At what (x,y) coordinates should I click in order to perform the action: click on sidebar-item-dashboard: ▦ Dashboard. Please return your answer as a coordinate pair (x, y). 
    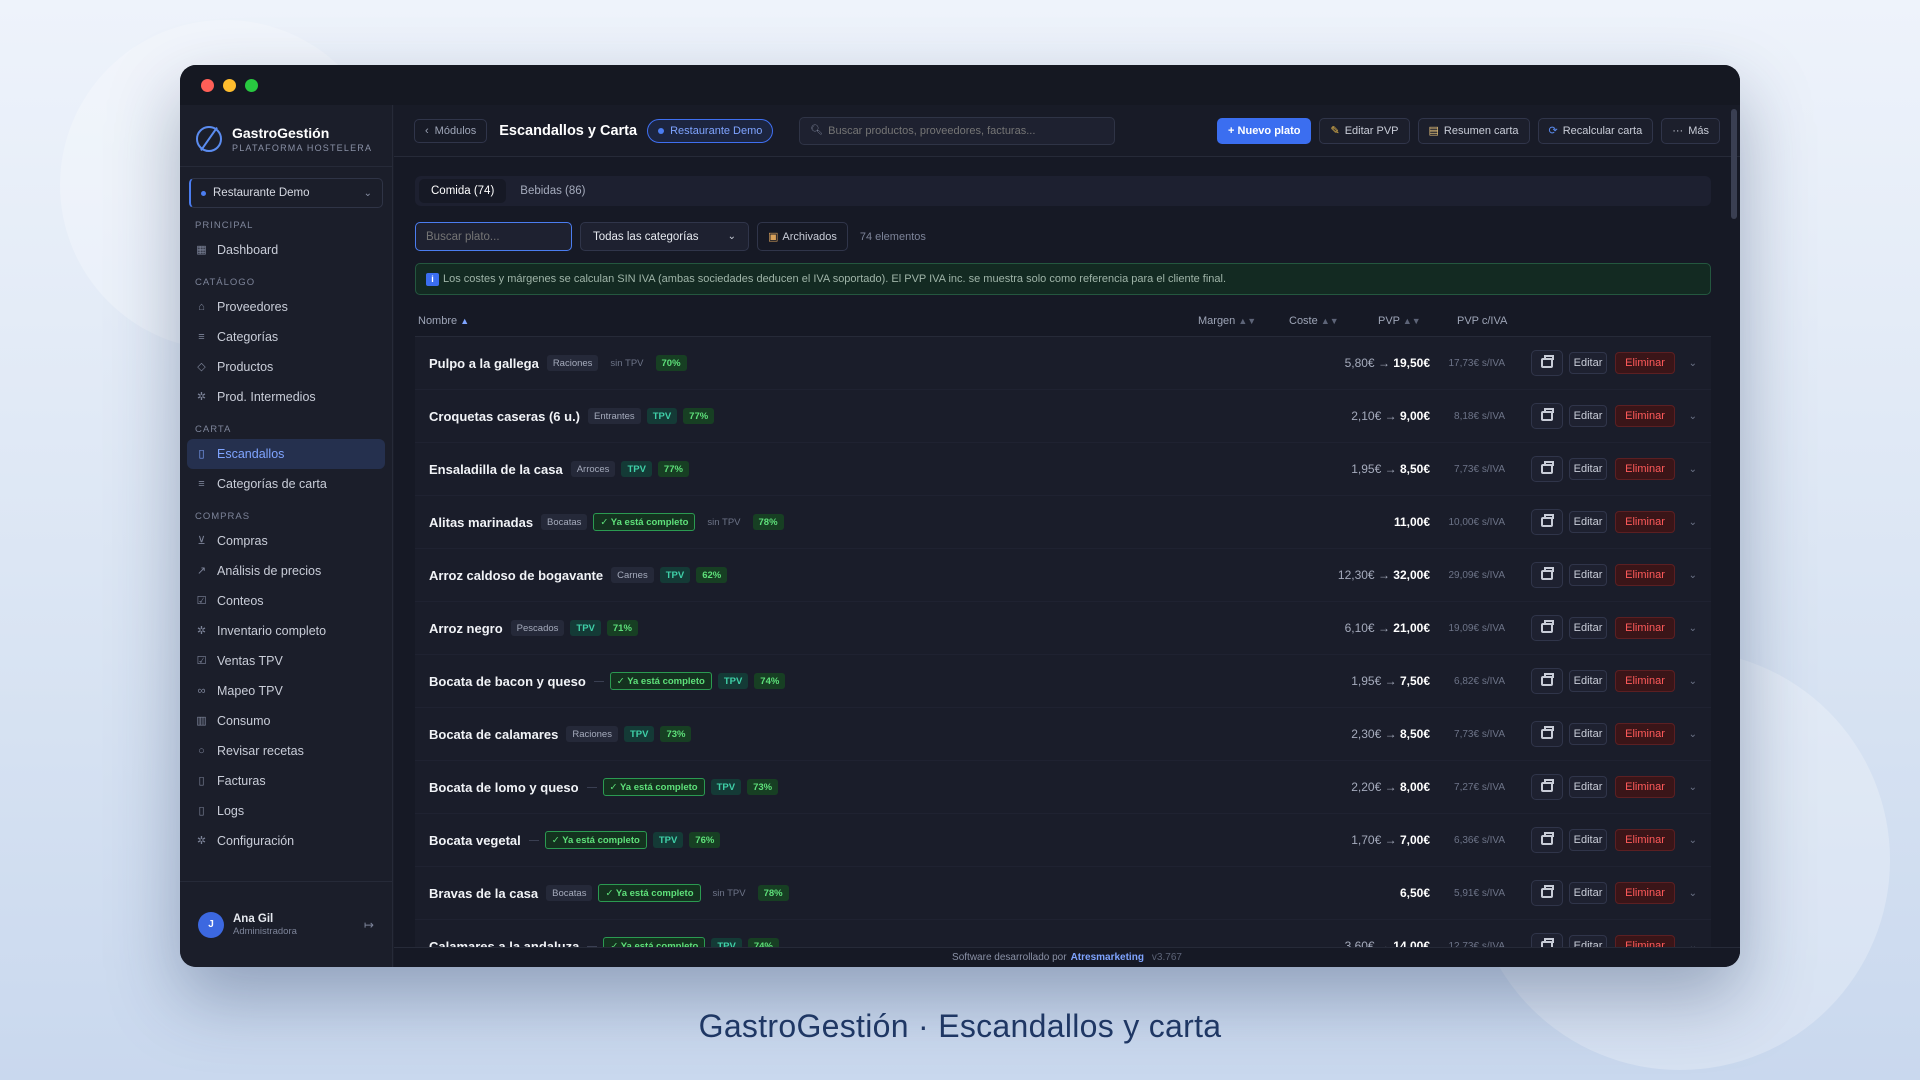
    Looking at the image, I should click on (286, 250).